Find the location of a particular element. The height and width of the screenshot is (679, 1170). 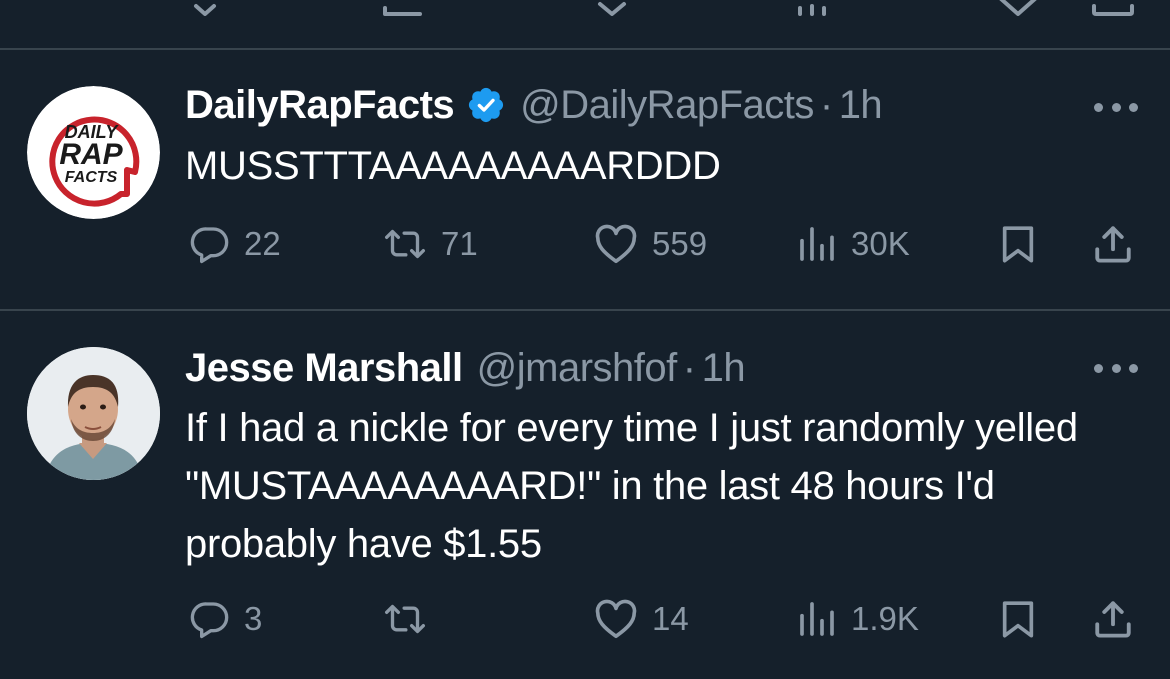

tweet-actions: 22 71 559 30K is located at coordinates (585, 244).